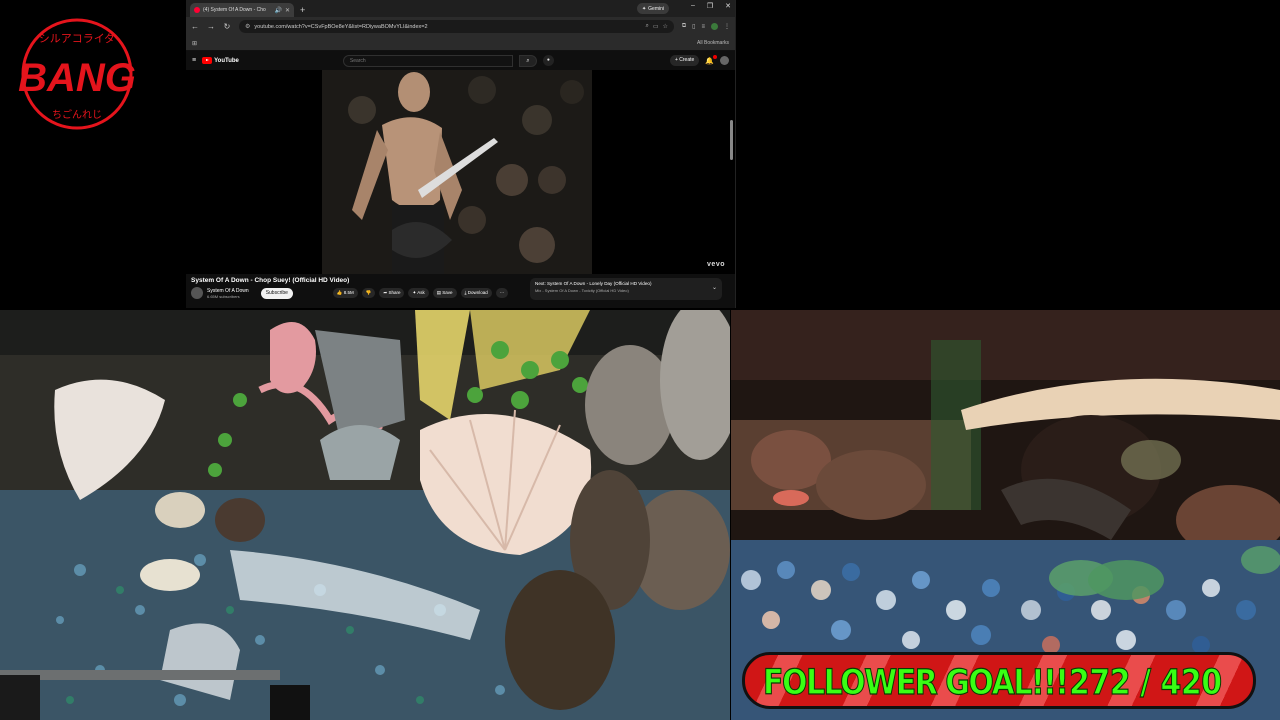  Describe the element at coordinates (194, 43) in the screenshot. I see `apps-icon: ⊞` at that location.